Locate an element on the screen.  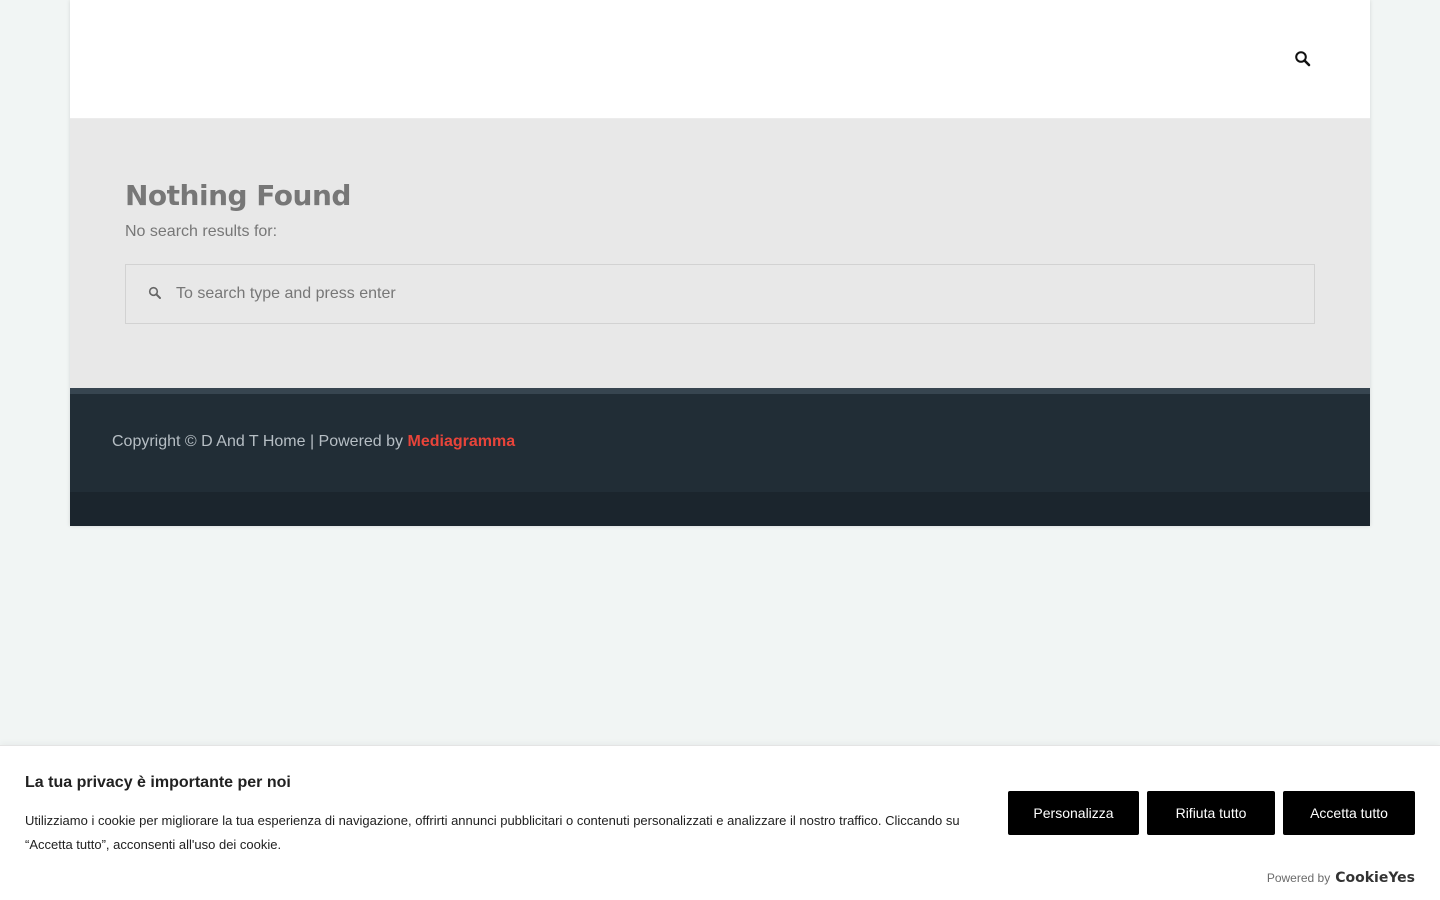
customize-button: Personalizza is located at coordinates (1073, 813).